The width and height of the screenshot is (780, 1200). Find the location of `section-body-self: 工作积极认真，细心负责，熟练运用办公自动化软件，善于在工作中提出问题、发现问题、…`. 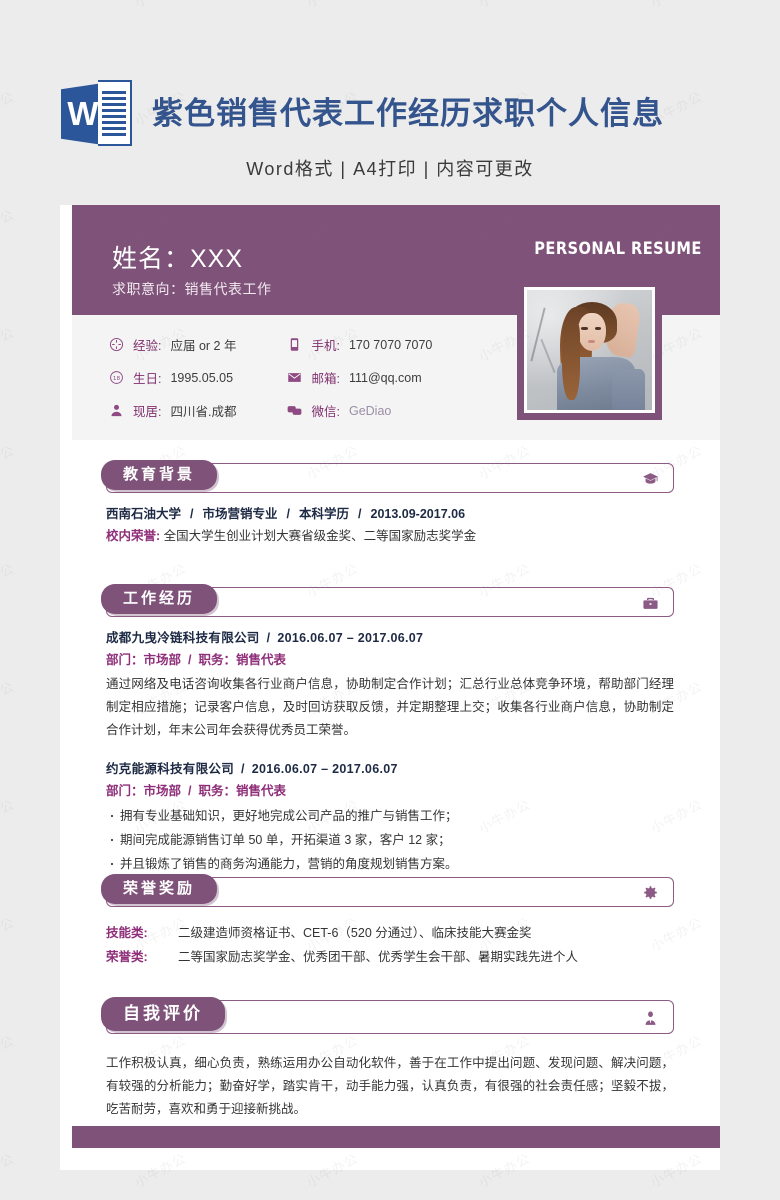

section-body-self: 工作积极认真，细心负责，熟练运用办公自动化软件，善于在工作中提出问题、发现问题、… is located at coordinates (390, 1086).